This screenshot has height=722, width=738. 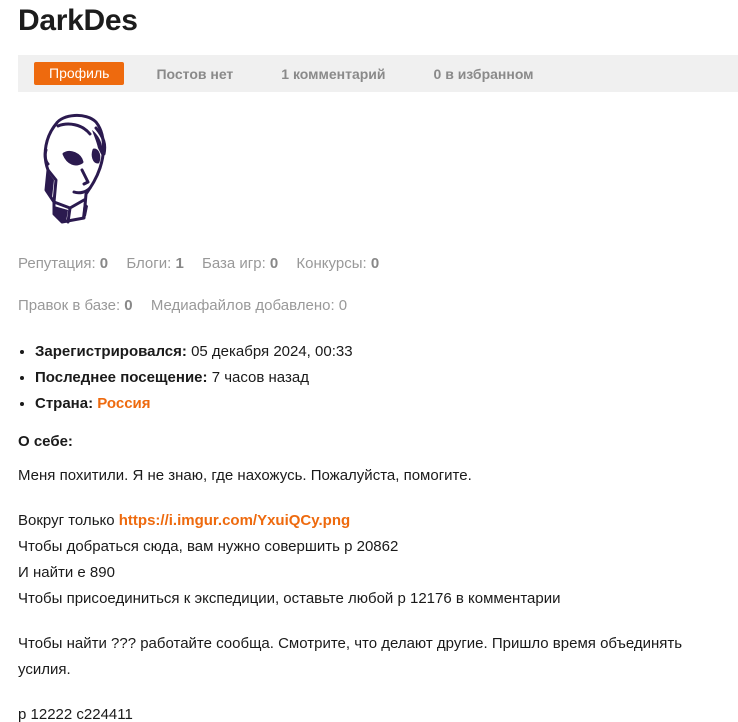 I want to click on stat-contests-value: 0, so click(x=375, y=263).